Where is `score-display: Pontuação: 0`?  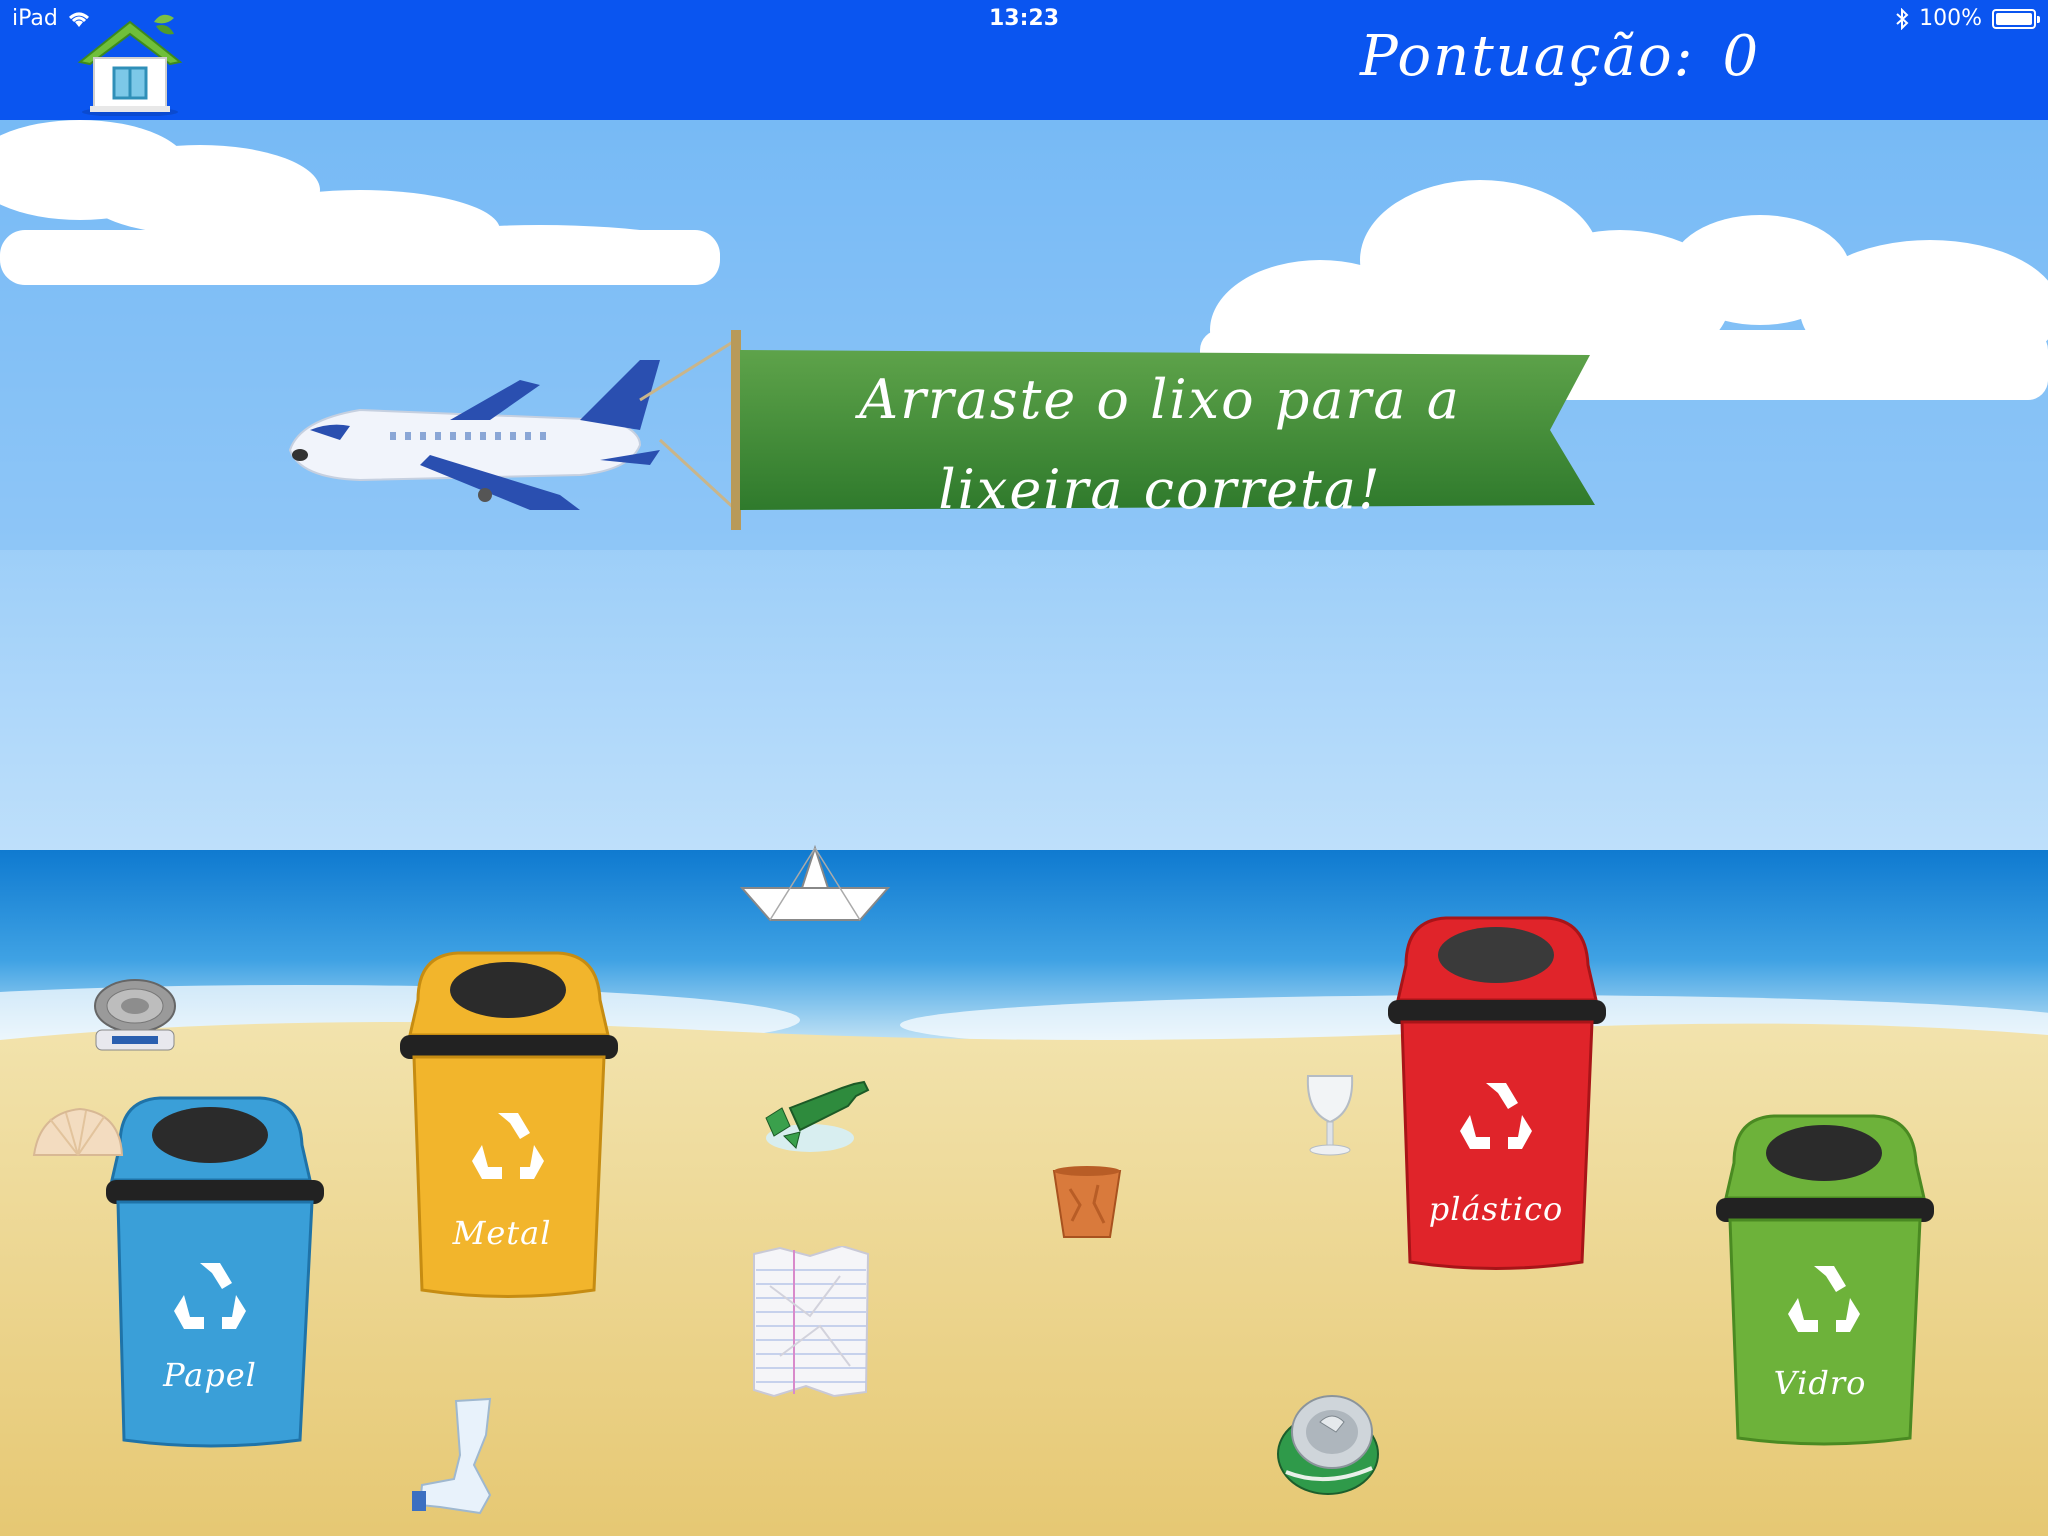 score-display: Pontuação: 0 is located at coordinates (1560, 56).